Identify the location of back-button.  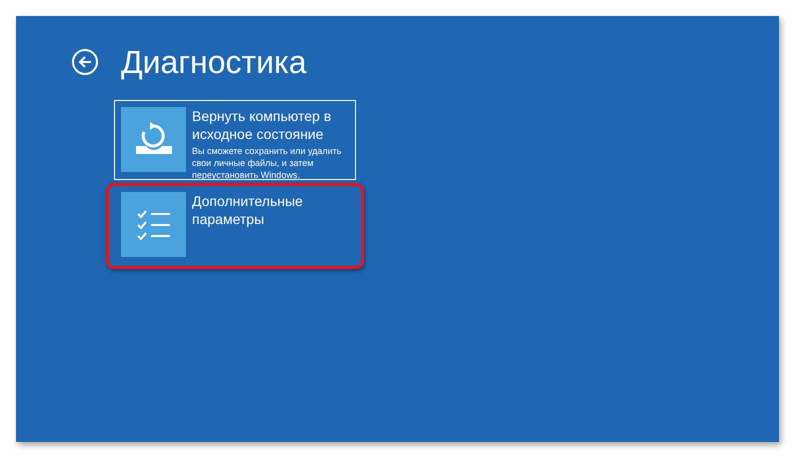
(85, 62).